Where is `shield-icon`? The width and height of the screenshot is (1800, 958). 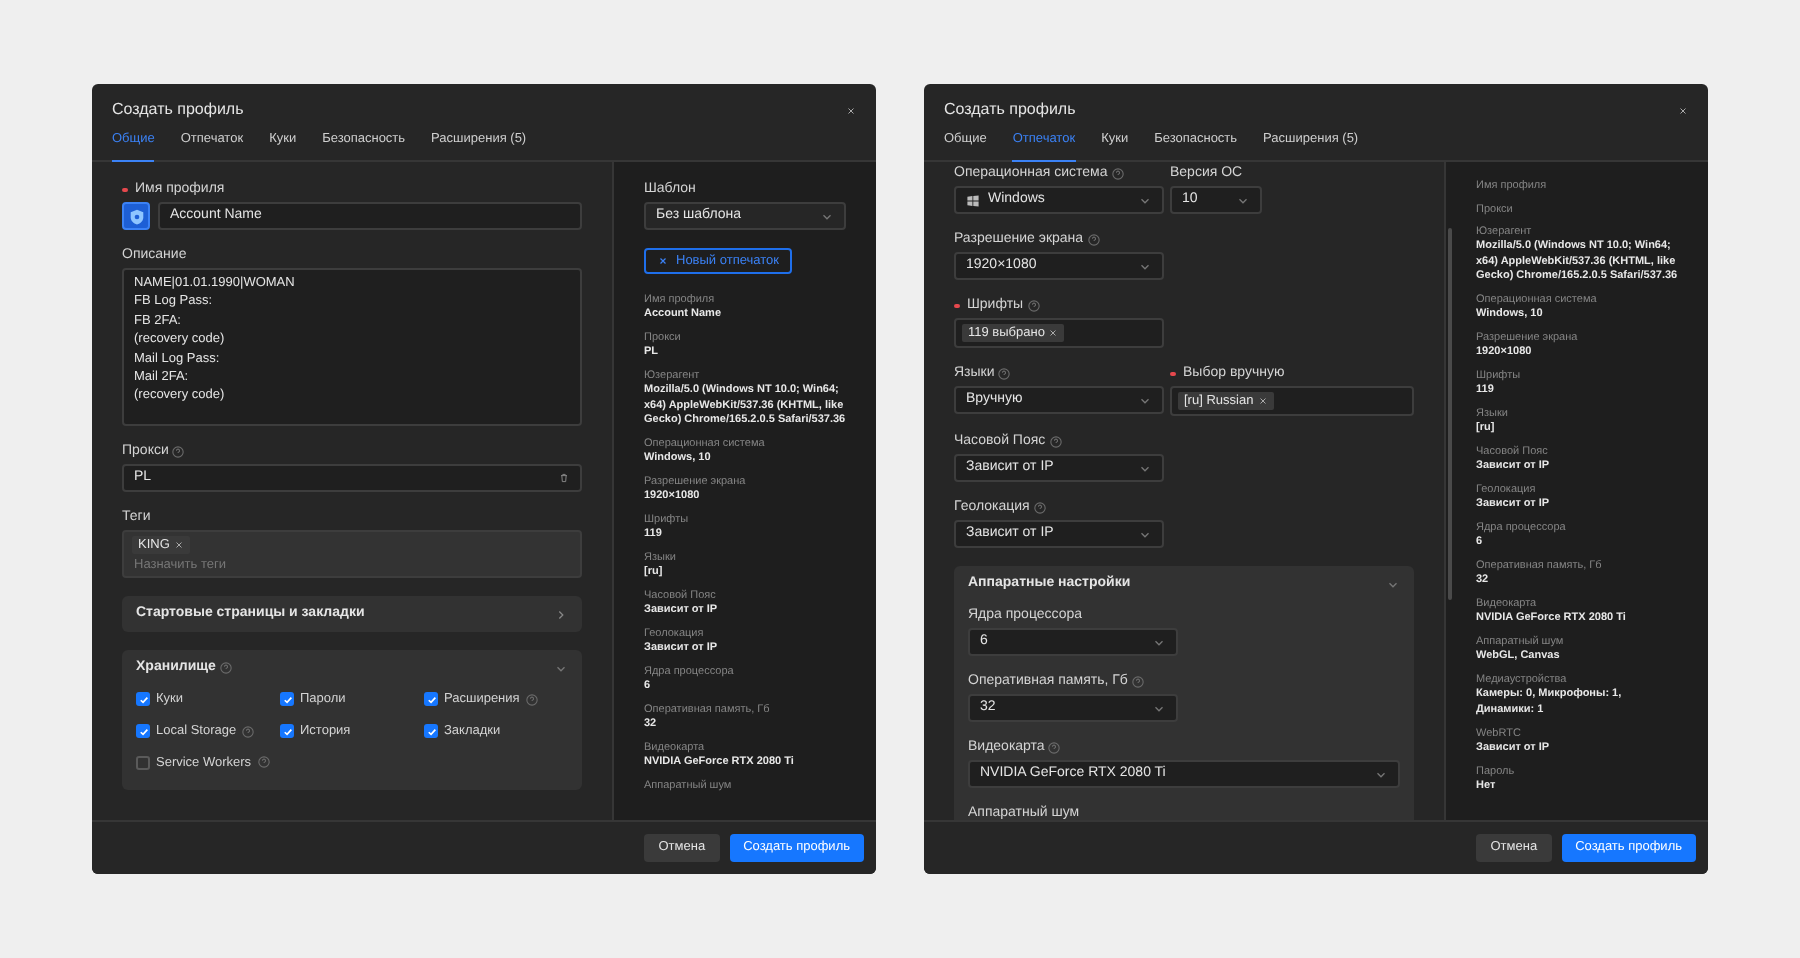
shield-icon is located at coordinates (136, 216).